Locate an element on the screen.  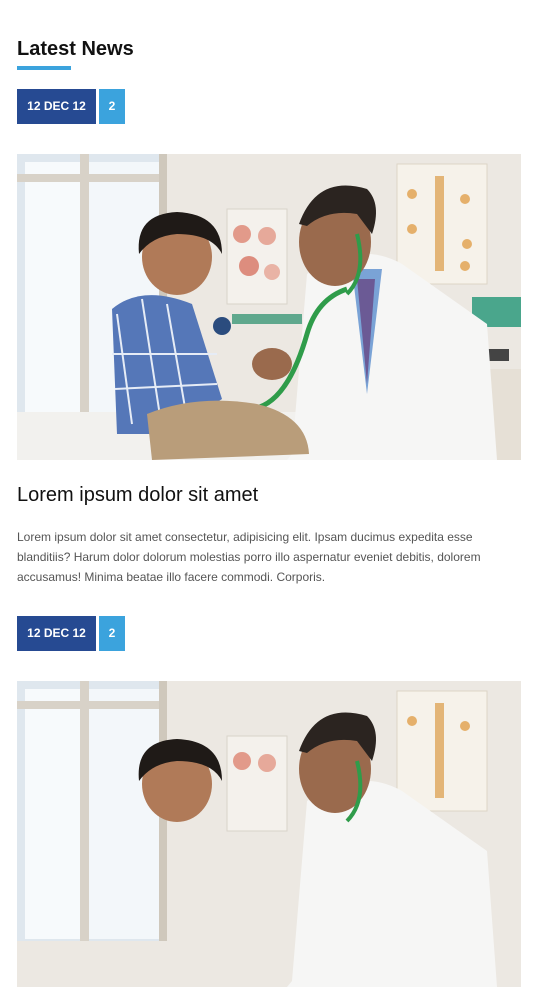
section-title: Latest News is located at coordinates (75, 49).